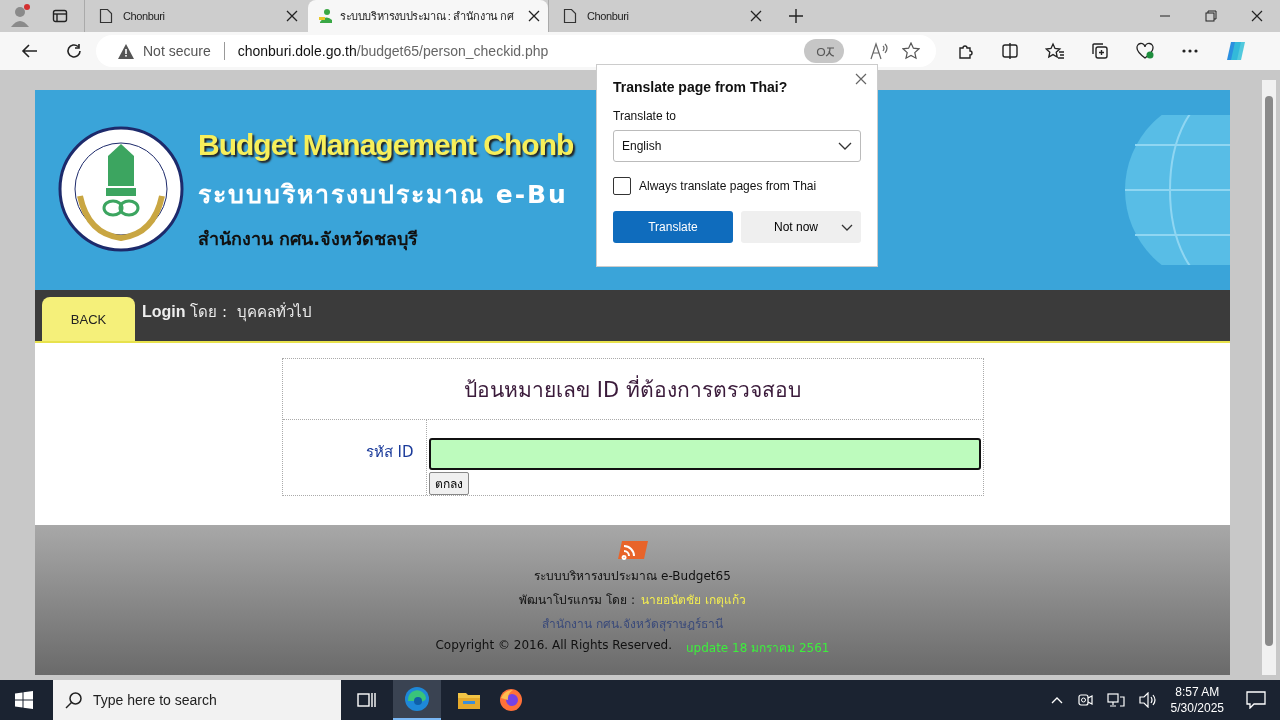 Image resolution: width=1280 pixels, height=720 pixels. What do you see at coordinates (801, 227) in the screenshot?
I see `not-now-button: Not now` at bounding box center [801, 227].